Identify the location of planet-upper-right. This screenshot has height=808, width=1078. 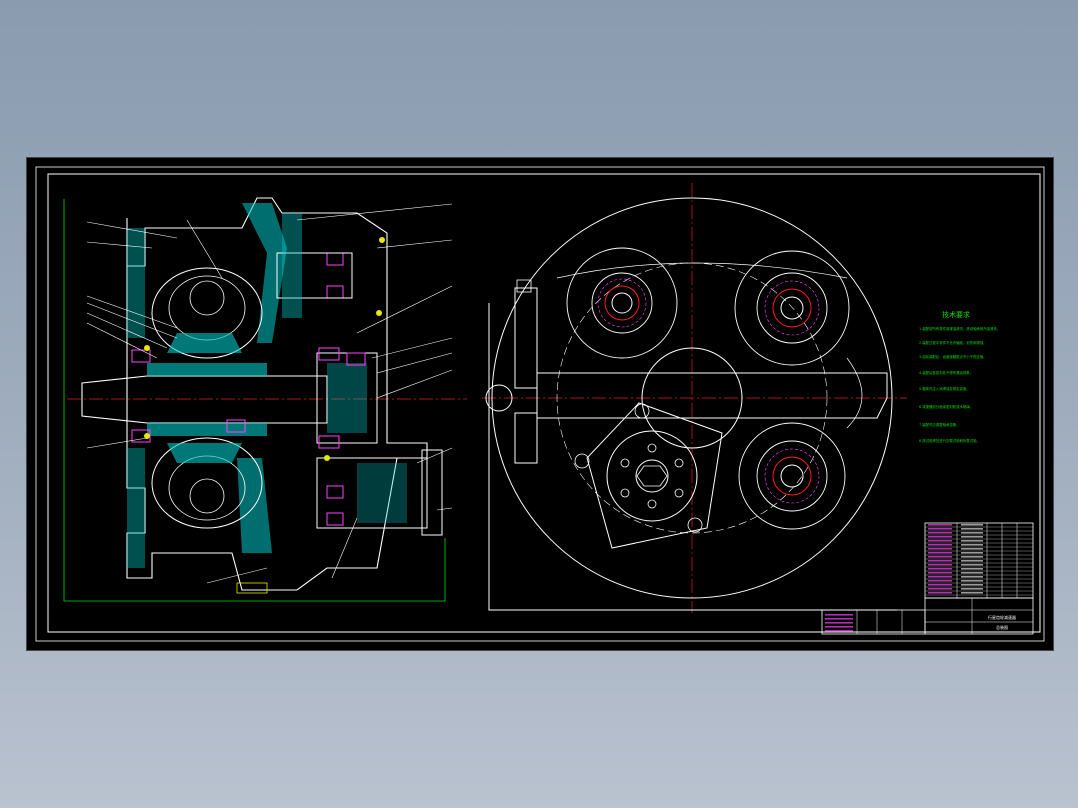
(792, 308).